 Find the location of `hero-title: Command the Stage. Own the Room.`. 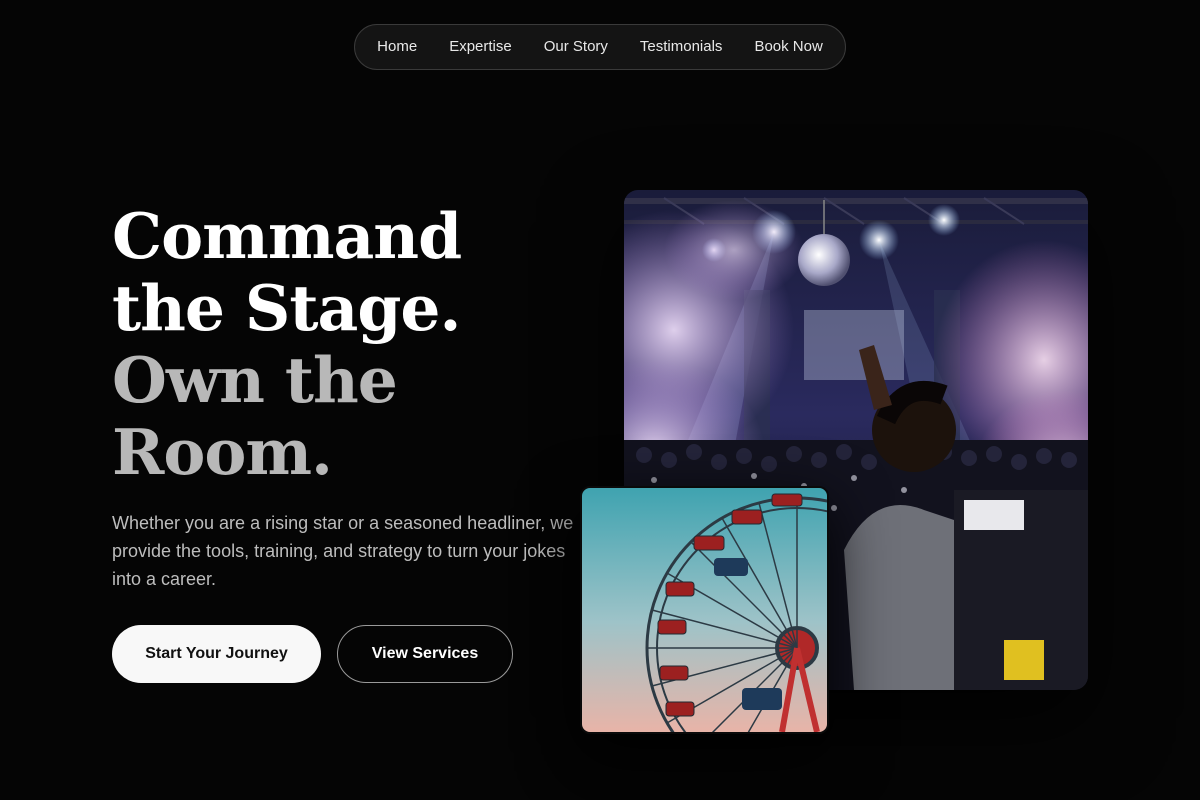

hero-title: Command the Stage. Own the Room. is located at coordinates (287, 344).